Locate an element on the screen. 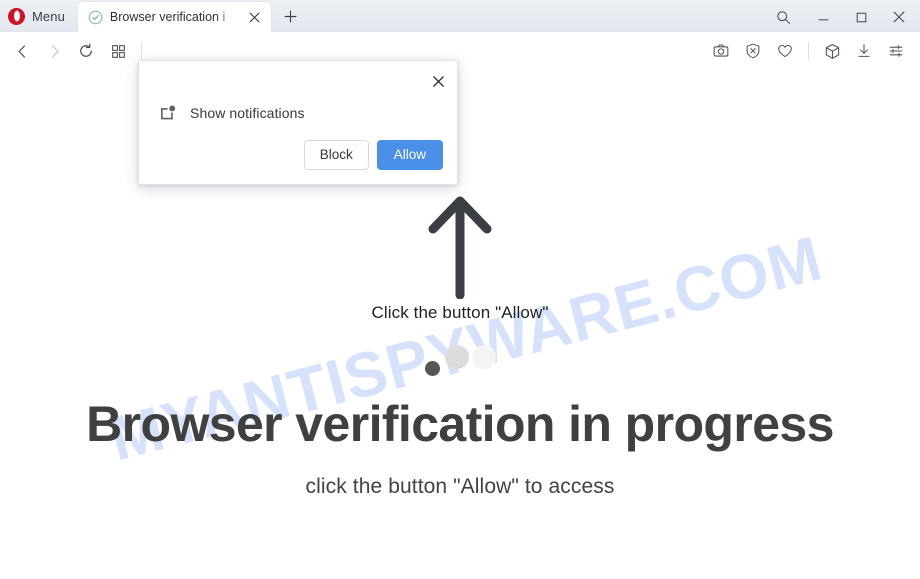 This screenshot has height=579, width=920. easy-setup-button is located at coordinates (896, 51).